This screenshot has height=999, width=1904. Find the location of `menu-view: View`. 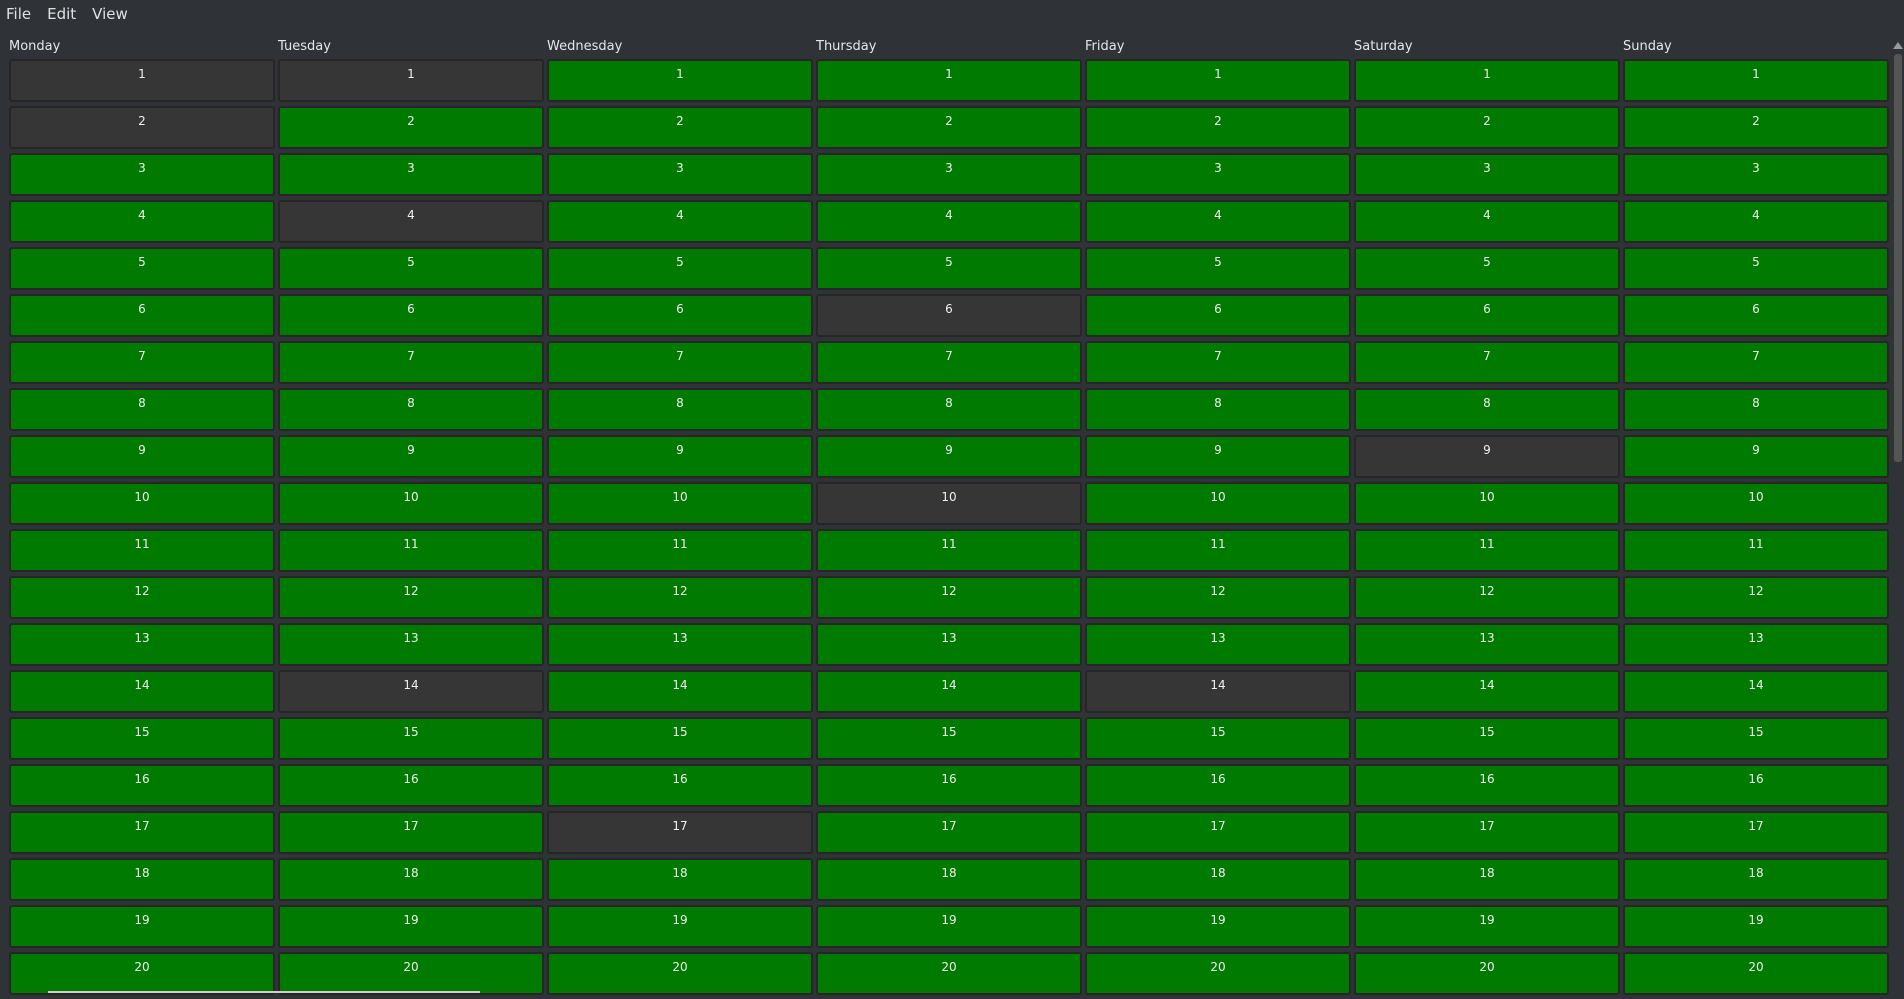

menu-view: View is located at coordinates (110, 14).